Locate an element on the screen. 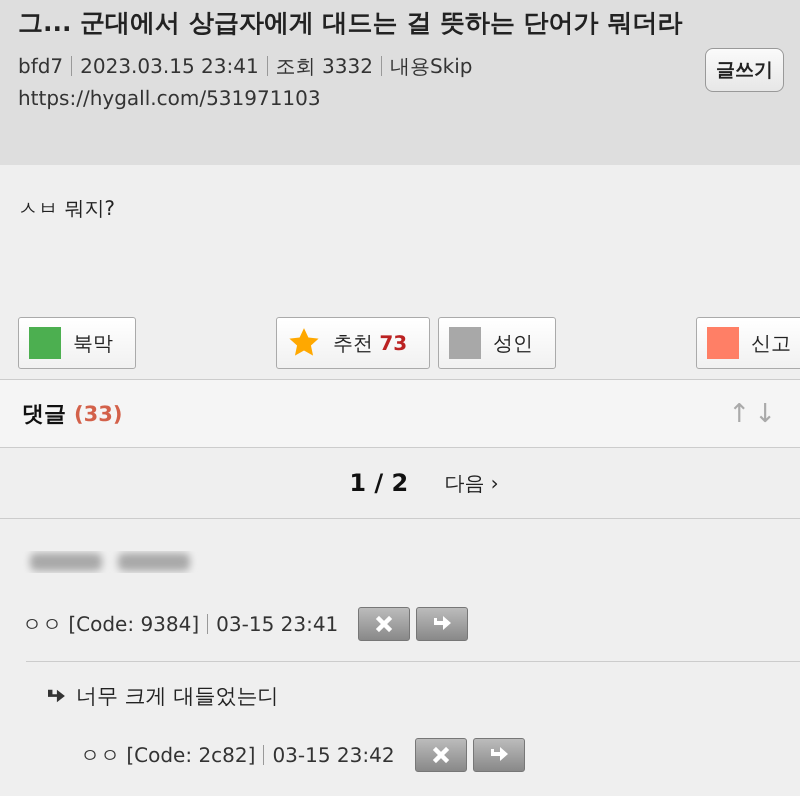 This screenshot has height=796, width=800. comment-time: 03-15 23:42 is located at coordinates (333, 755).